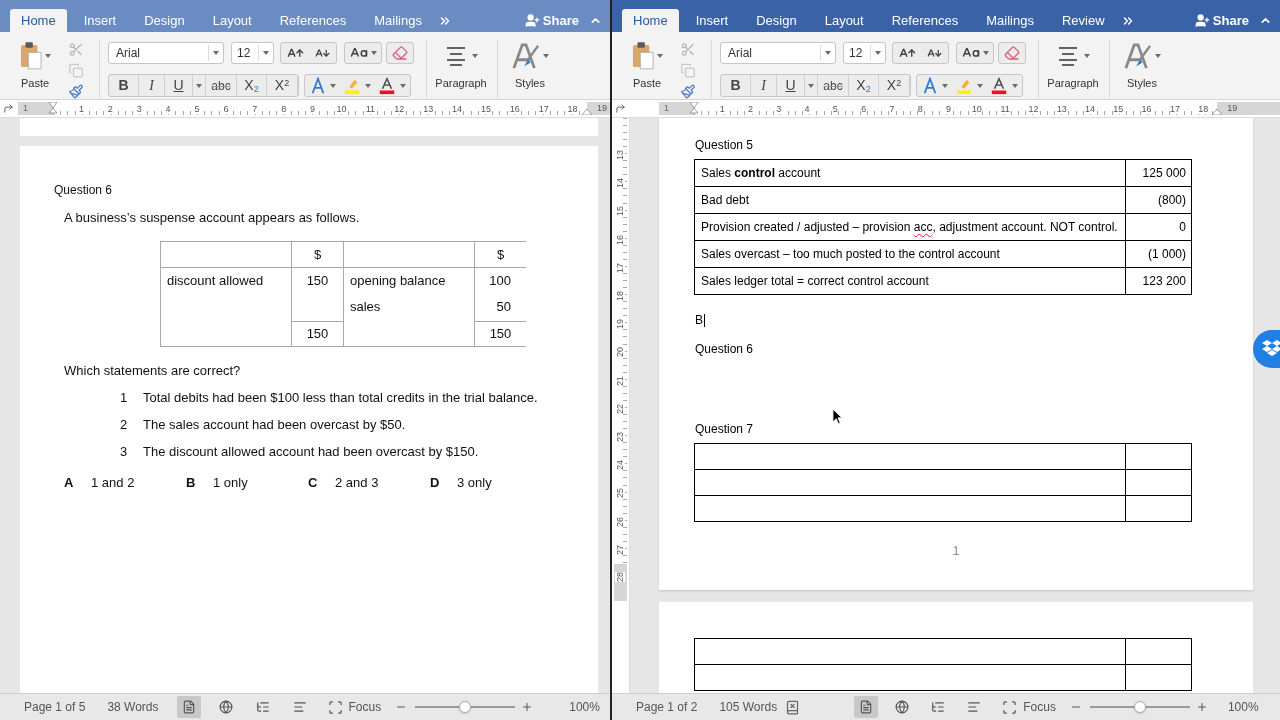 This screenshot has height=720, width=1280. Describe the element at coordinates (55, 707) in the screenshot. I see `page-count: Page 1 of 5` at that location.